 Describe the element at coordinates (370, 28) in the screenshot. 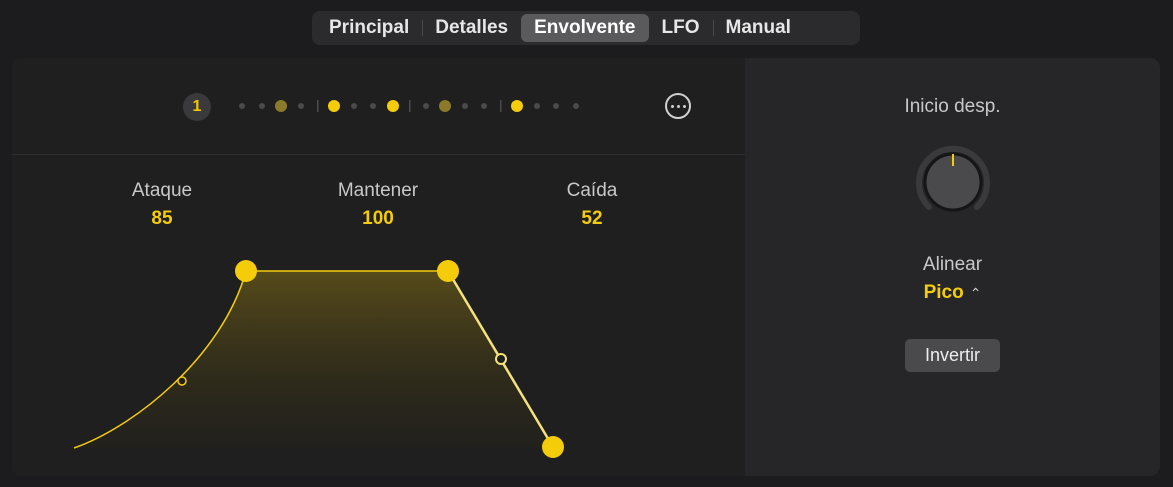

I see `tab-principal: Principal` at that location.